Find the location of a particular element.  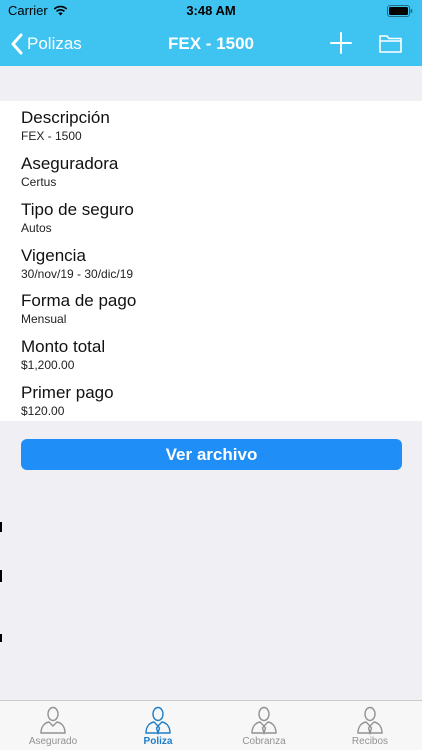

navigation-bar: Polizas FEX - 1500 is located at coordinates (211, 44).